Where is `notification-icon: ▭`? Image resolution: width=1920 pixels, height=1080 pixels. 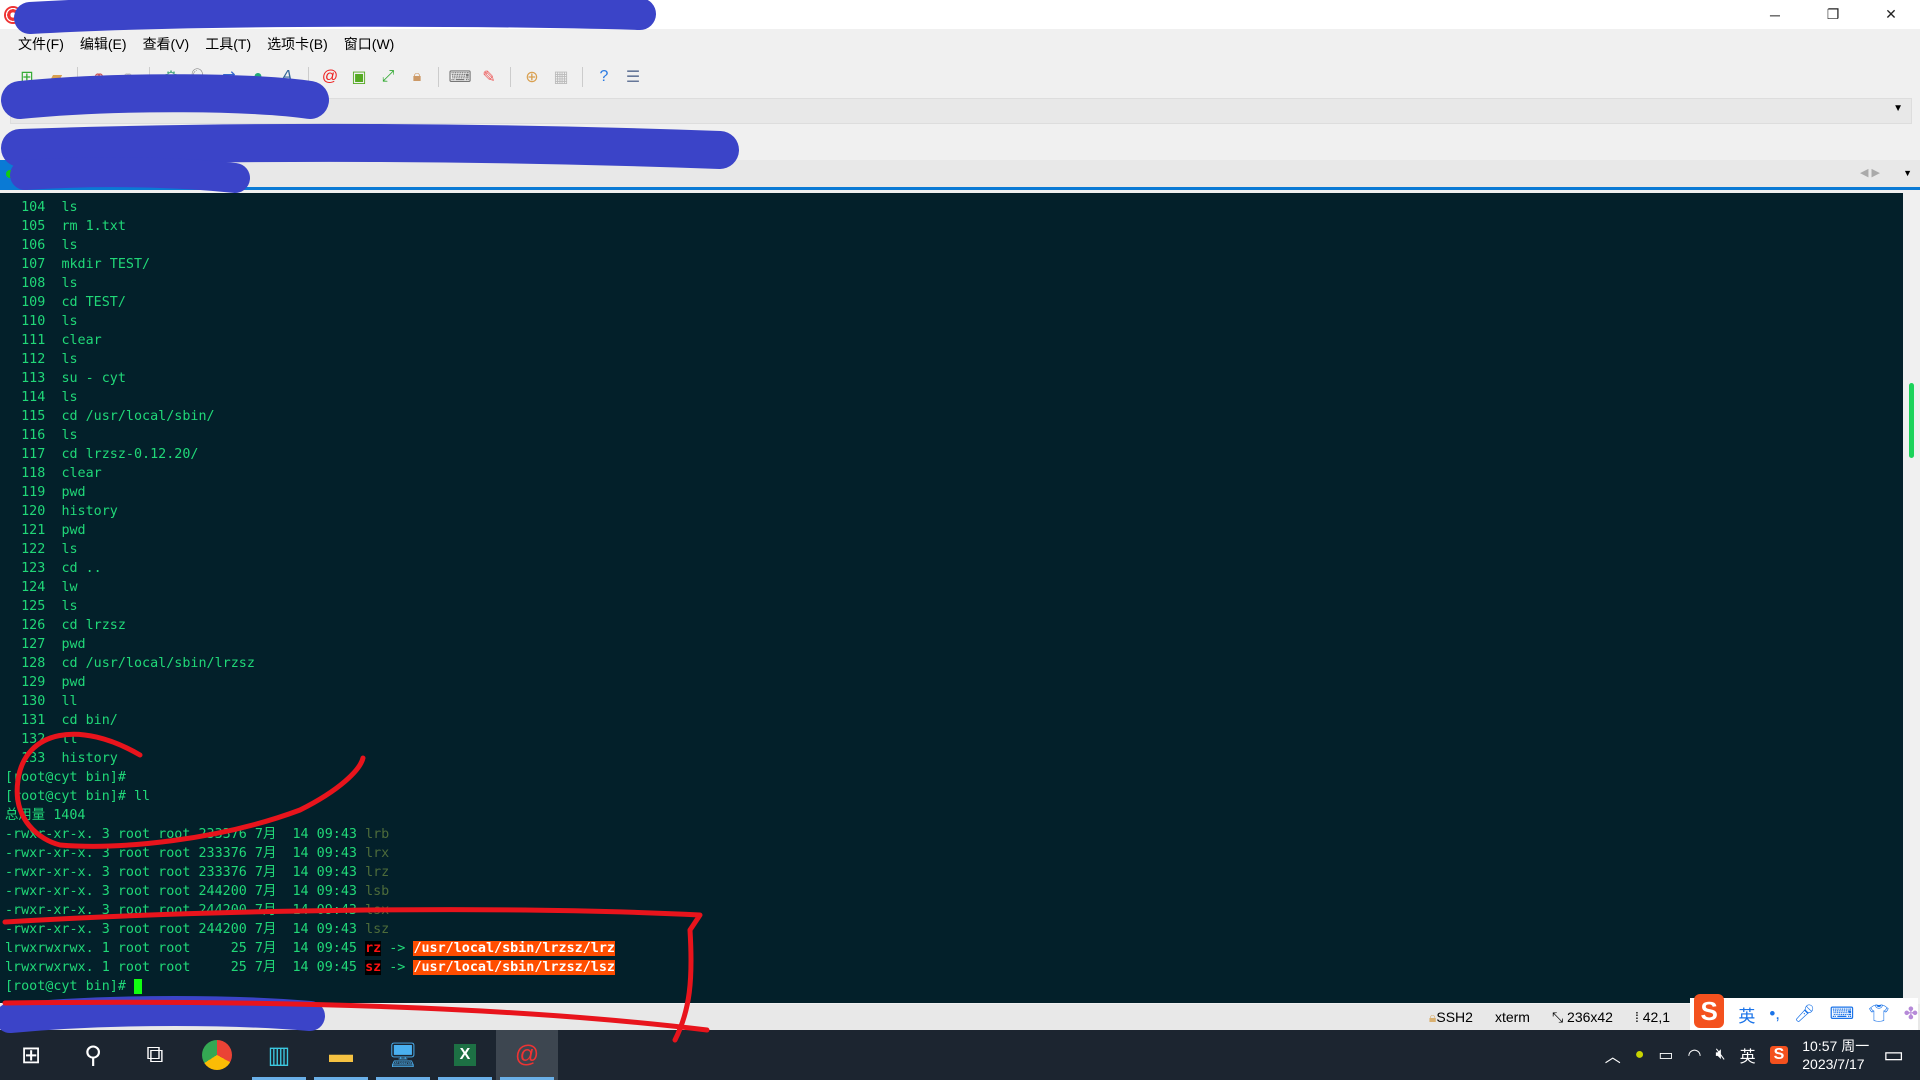
notification-icon: ▭ is located at coordinates (1893, 1055).